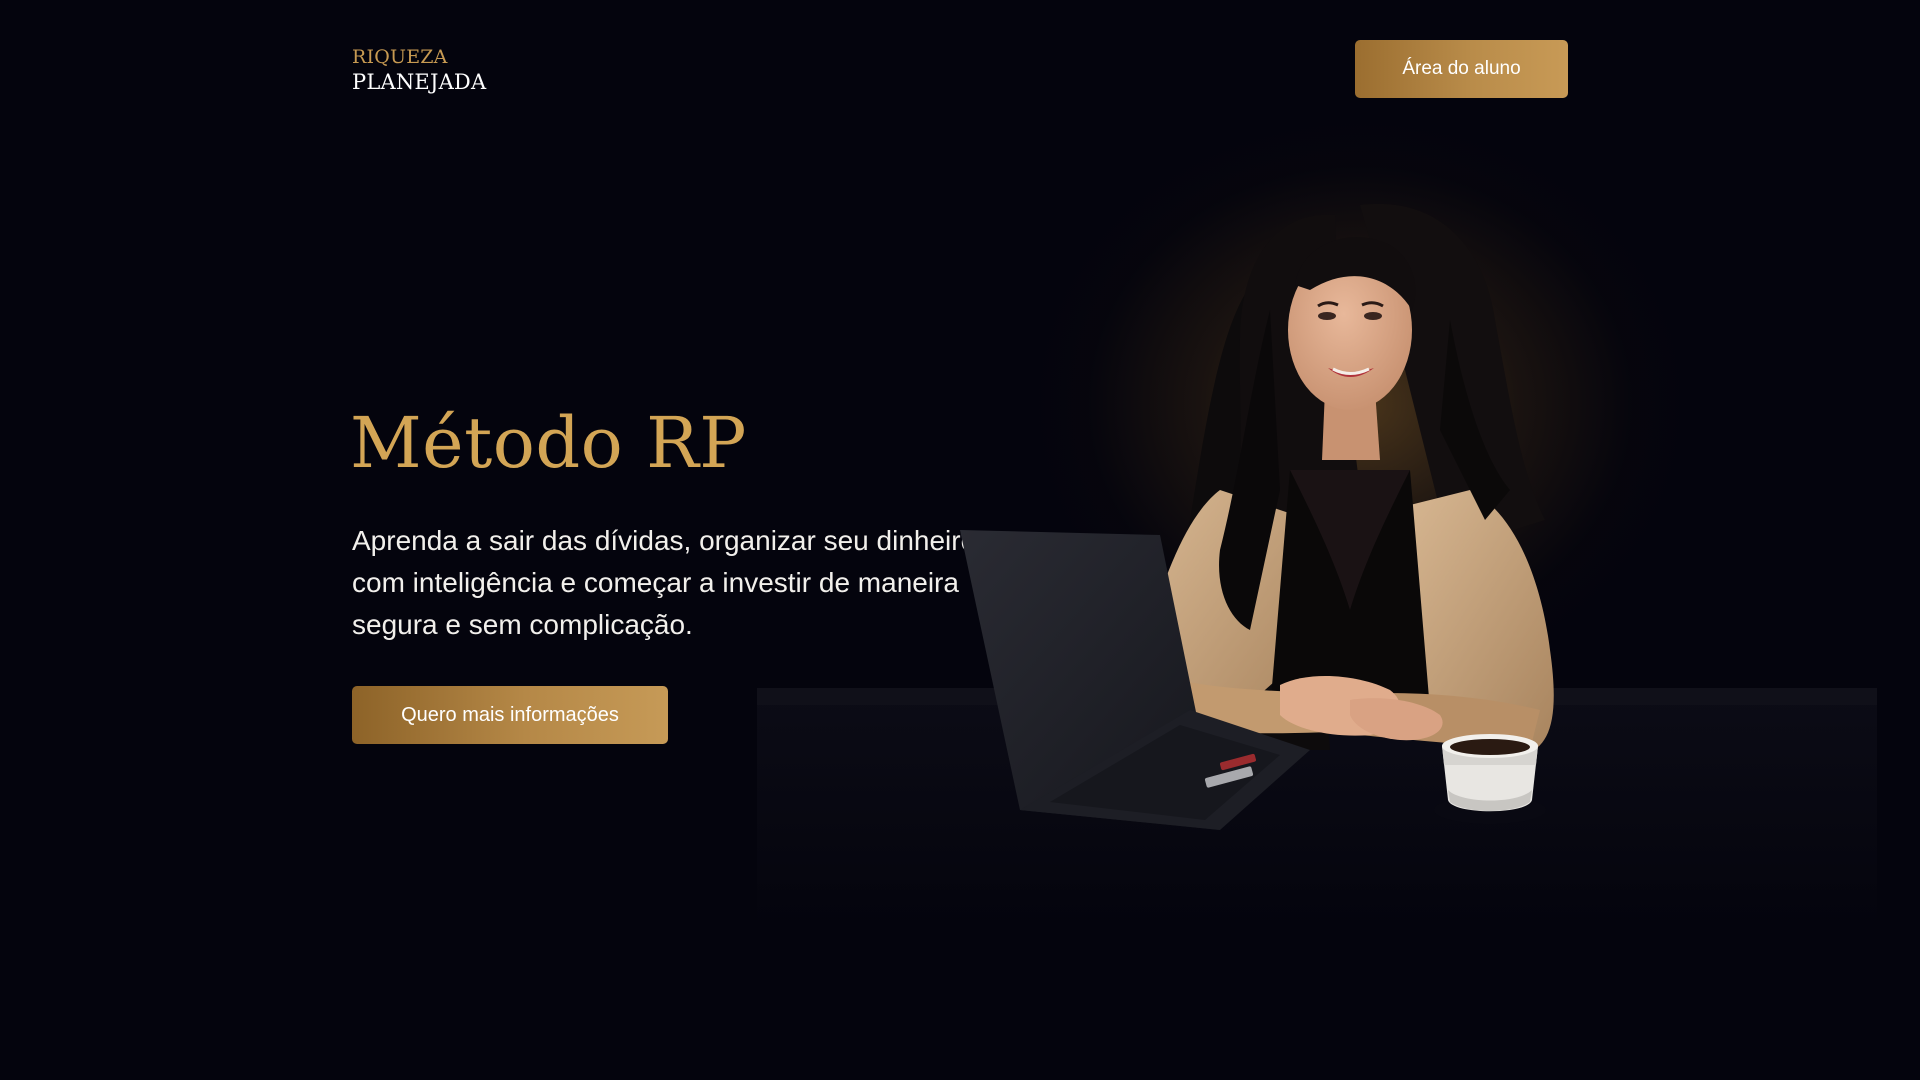  What do you see at coordinates (1490, 779) in the screenshot?
I see `coffee-cup-icon` at bounding box center [1490, 779].